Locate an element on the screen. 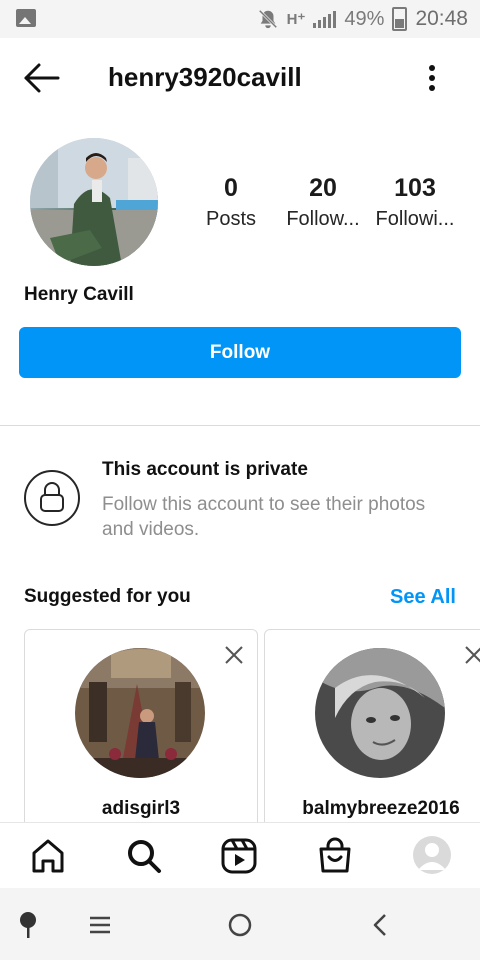 Image resolution: width=480 pixels, height=960 pixels. home-icon is located at coordinates (48, 856).